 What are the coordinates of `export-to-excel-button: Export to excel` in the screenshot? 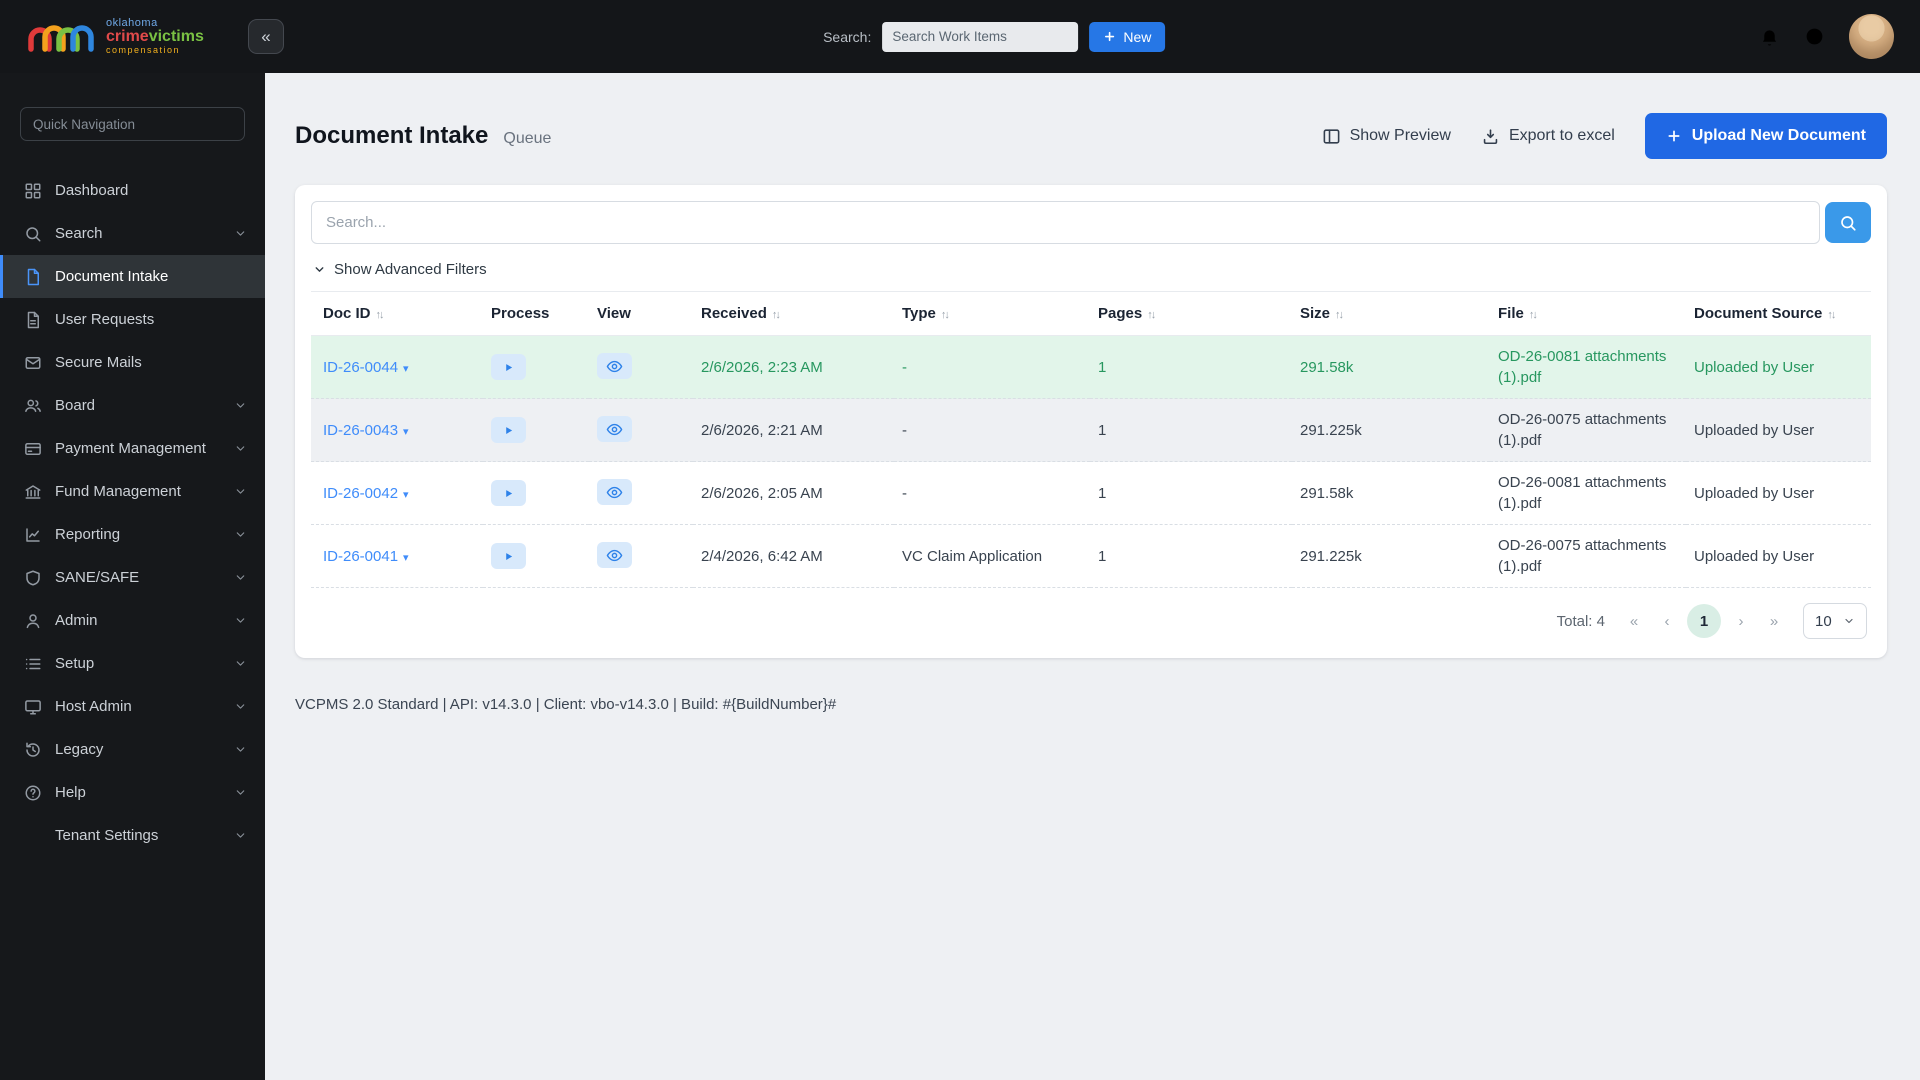 It's located at (1548, 136).